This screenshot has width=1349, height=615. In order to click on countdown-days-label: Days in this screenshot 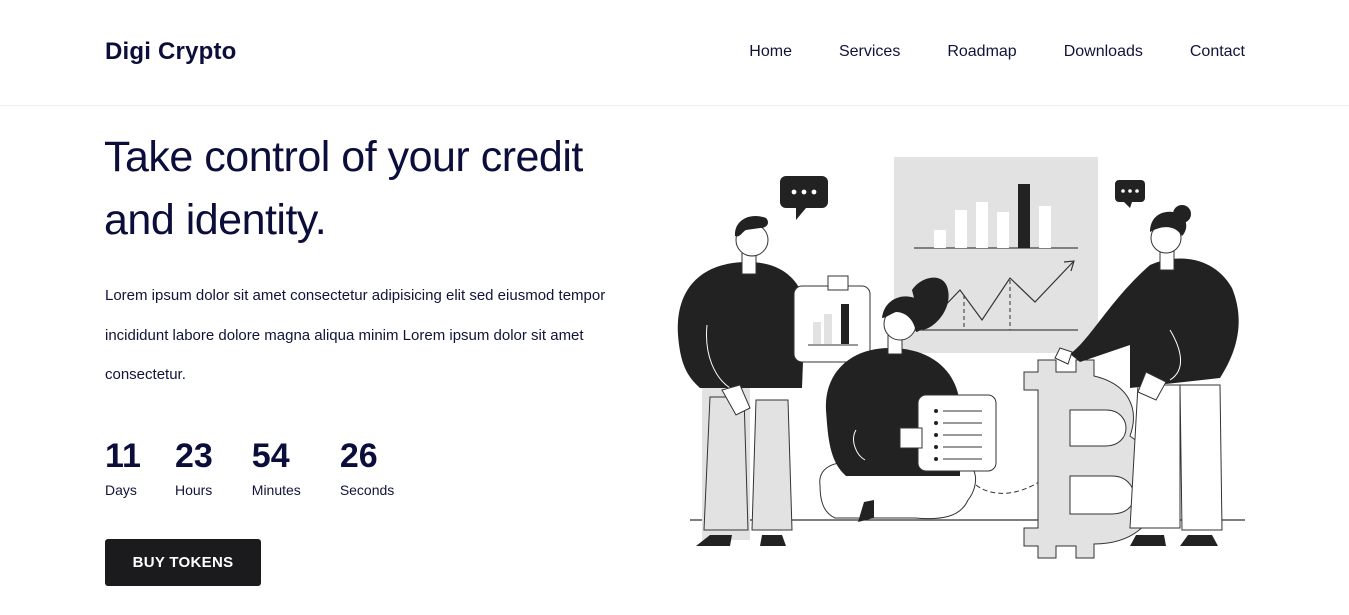, I will do `click(121, 490)`.